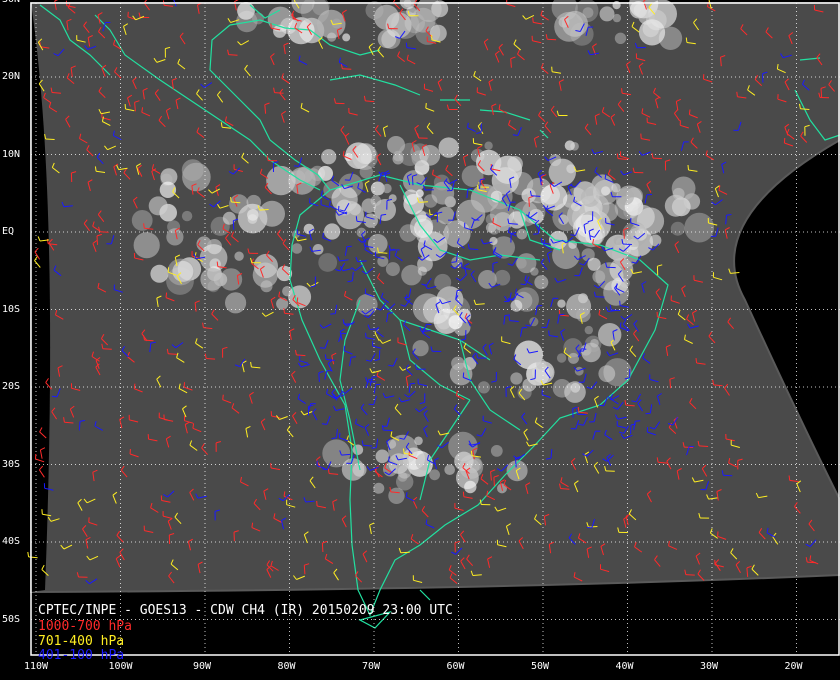 The width and height of the screenshot is (840, 680). I want to click on lon-label: 90W, so click(202, 666).